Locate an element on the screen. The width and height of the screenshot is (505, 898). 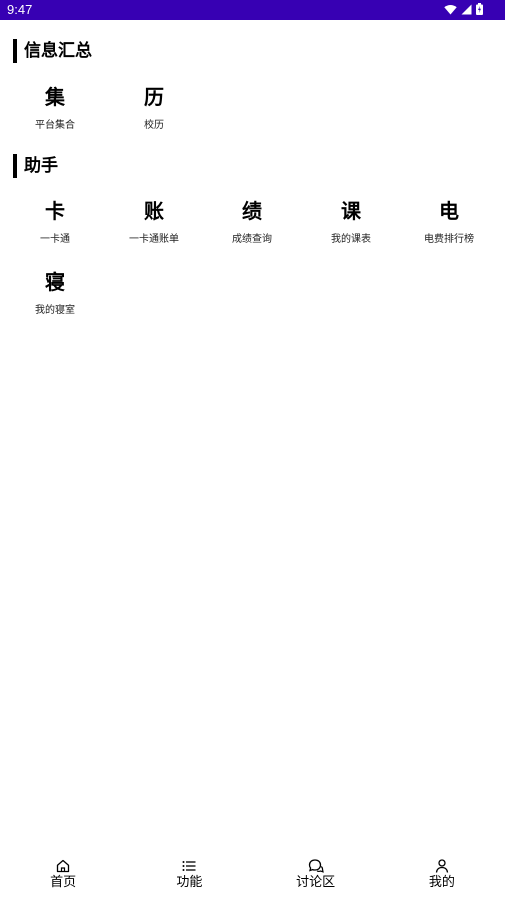
grid-item-label: 平台集合 is located at coordinates (55, 125).